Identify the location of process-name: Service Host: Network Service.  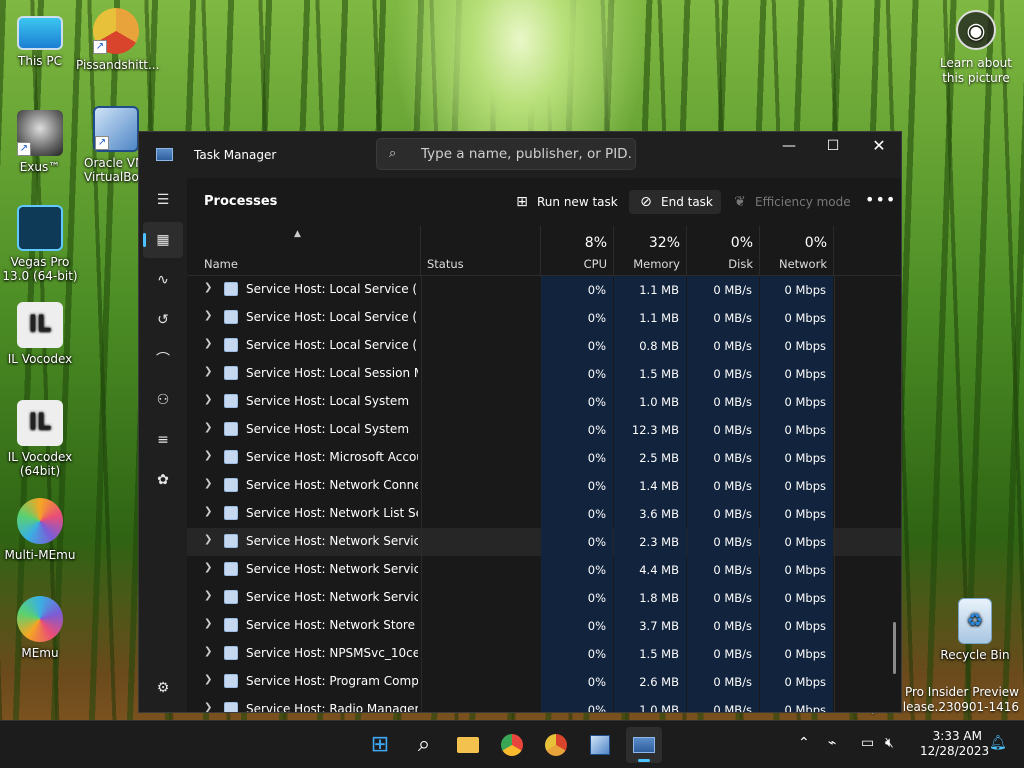
(332, 569).